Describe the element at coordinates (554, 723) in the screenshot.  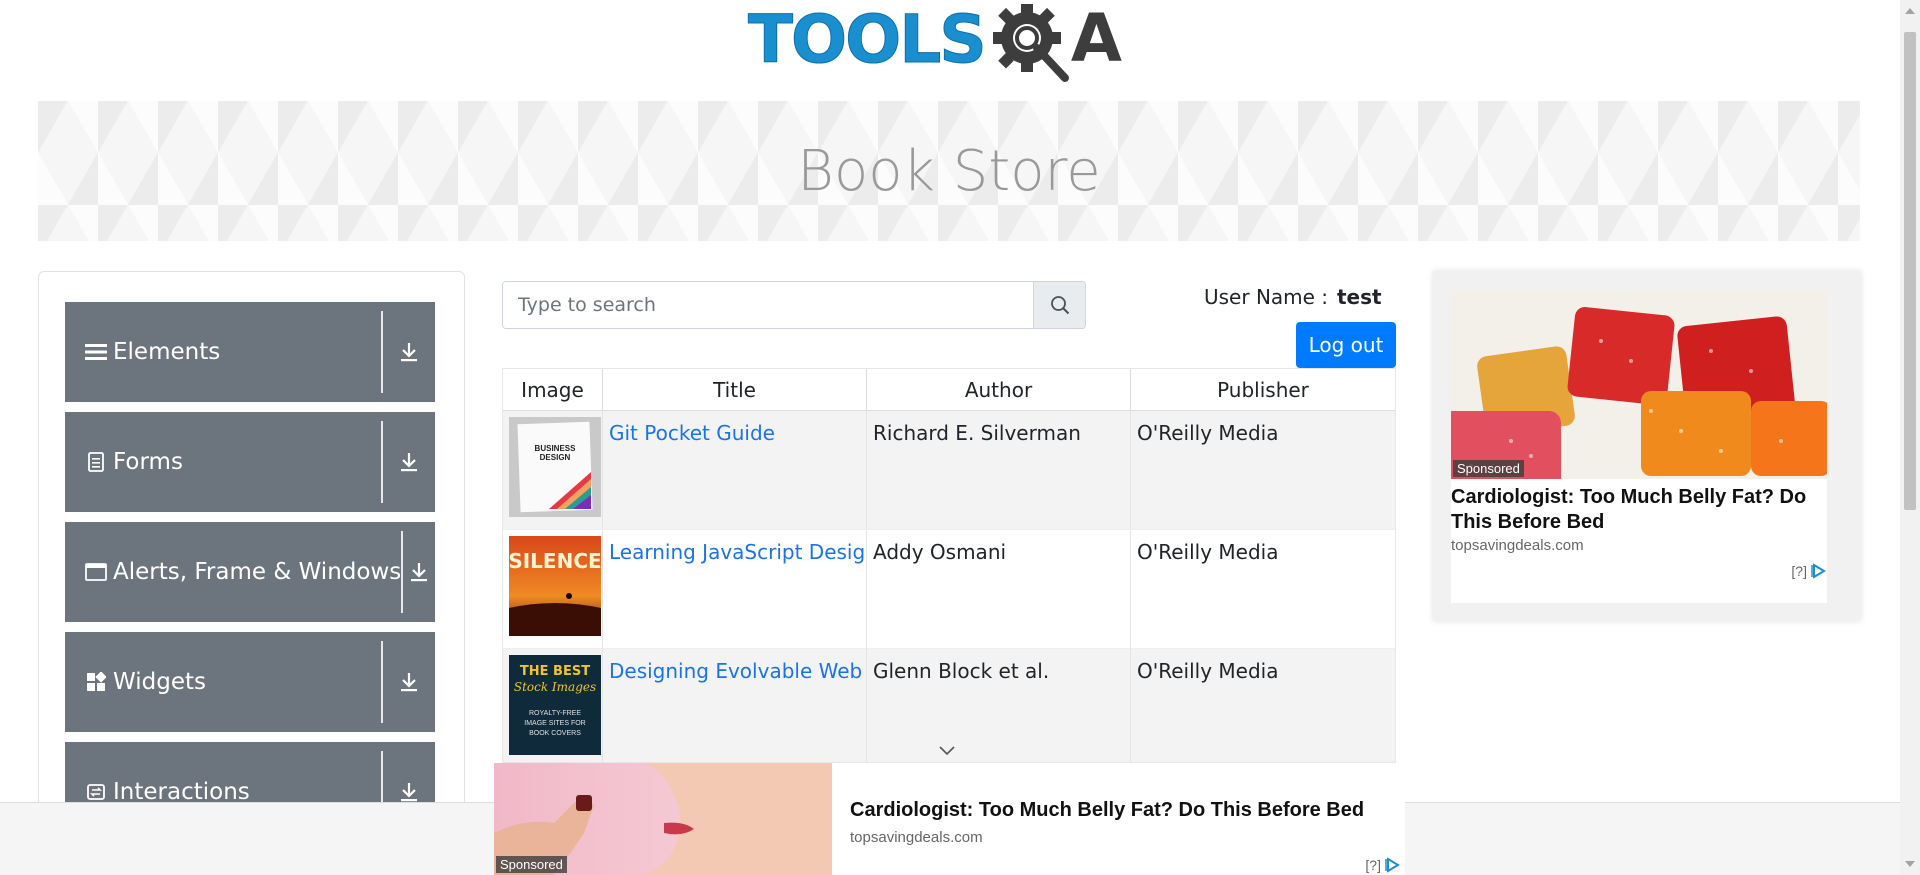
I see `svg-text: IMAGE SITES FOR` at that location.